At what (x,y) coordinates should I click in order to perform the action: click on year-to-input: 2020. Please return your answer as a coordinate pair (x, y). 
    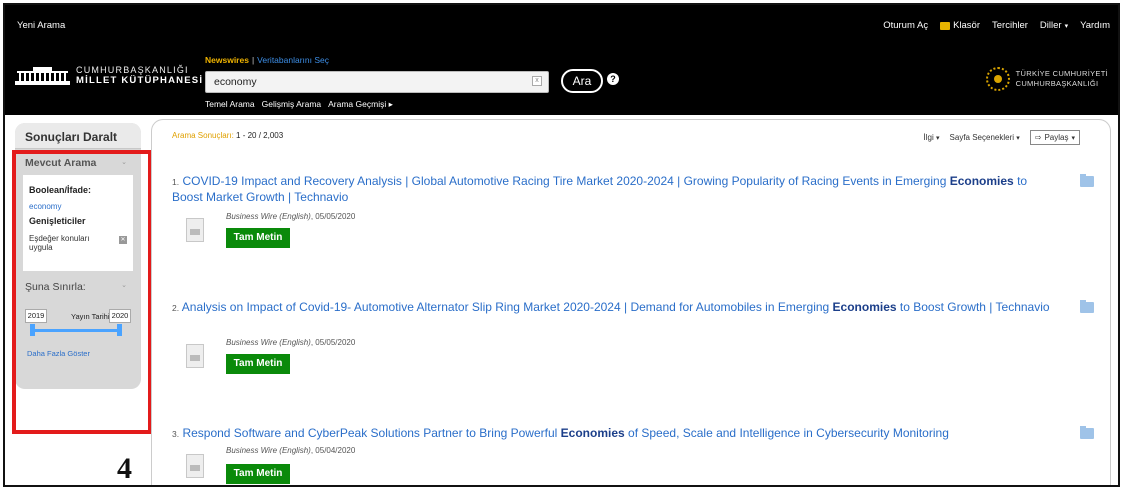
    Looking at the image, I should click on (120, 316).